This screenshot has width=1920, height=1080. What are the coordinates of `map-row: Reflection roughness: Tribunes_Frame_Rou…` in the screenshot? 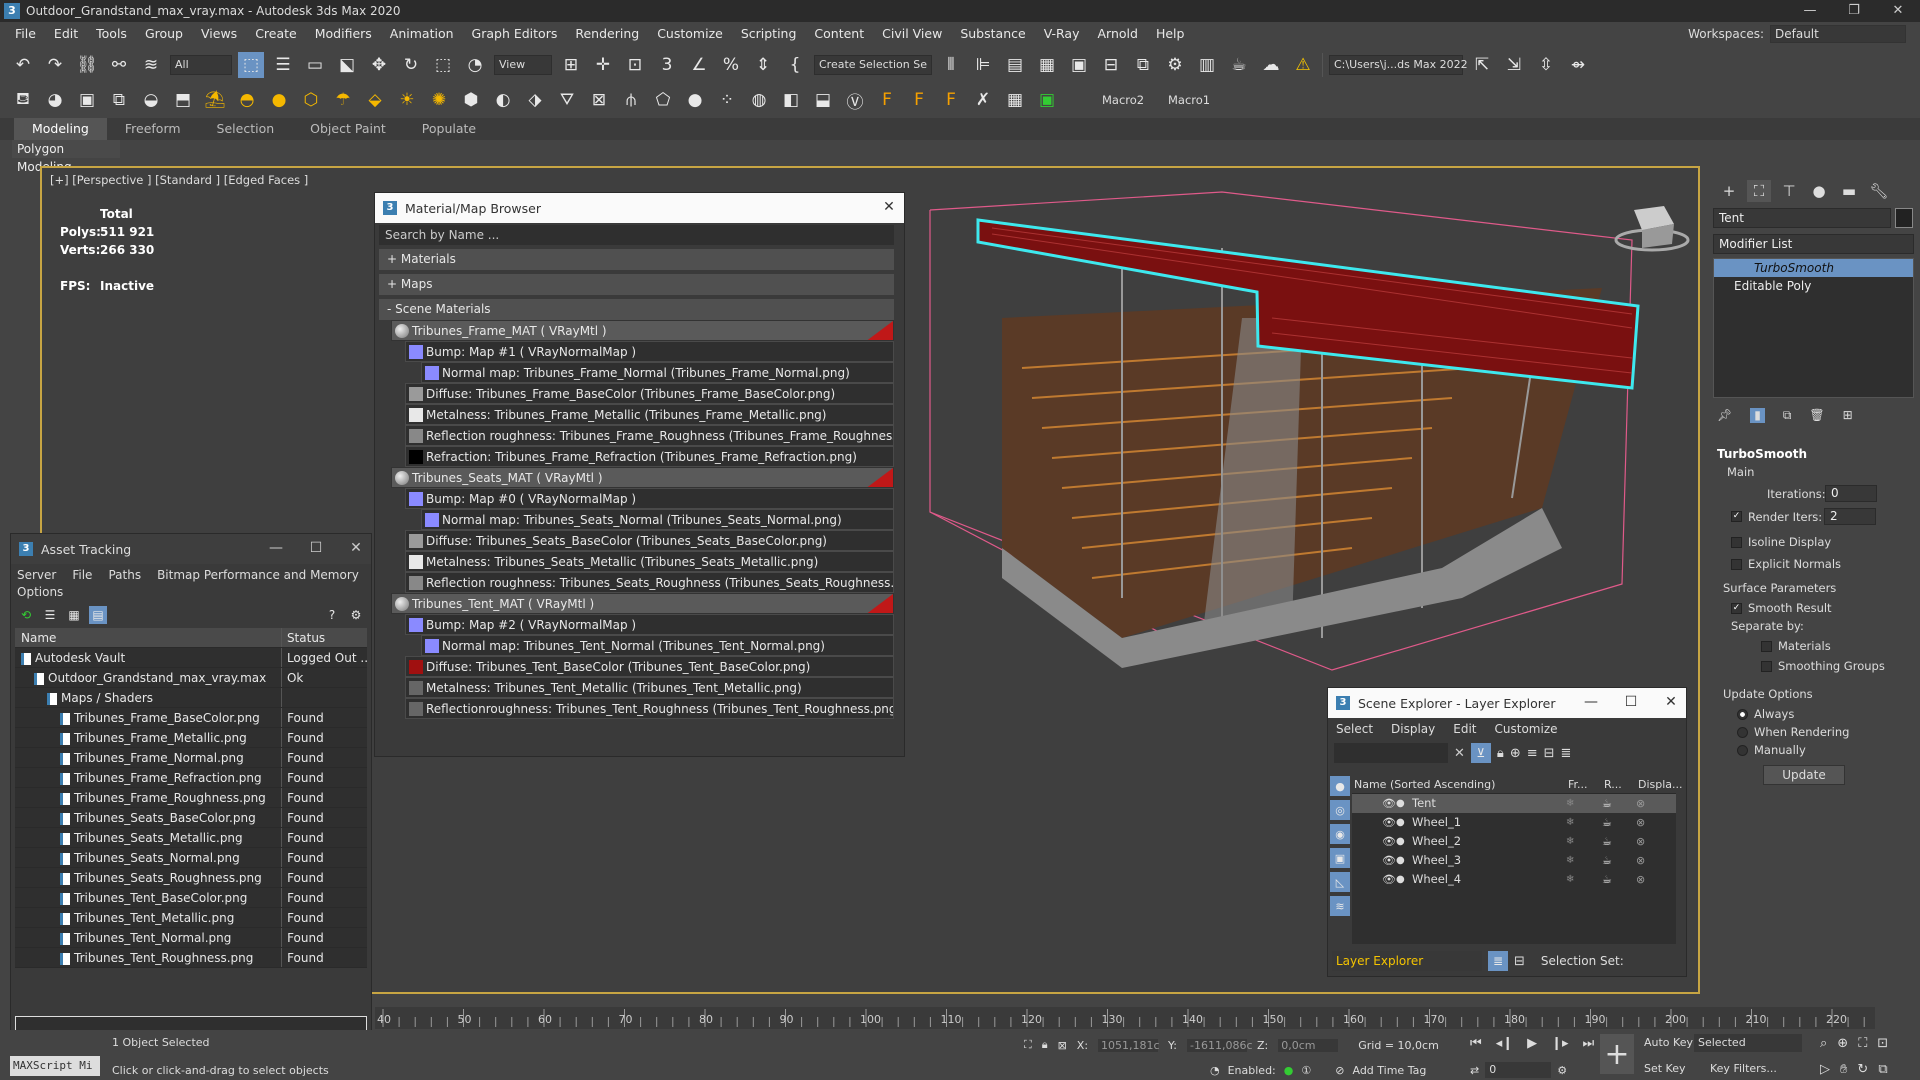 It's located at (649, 435).